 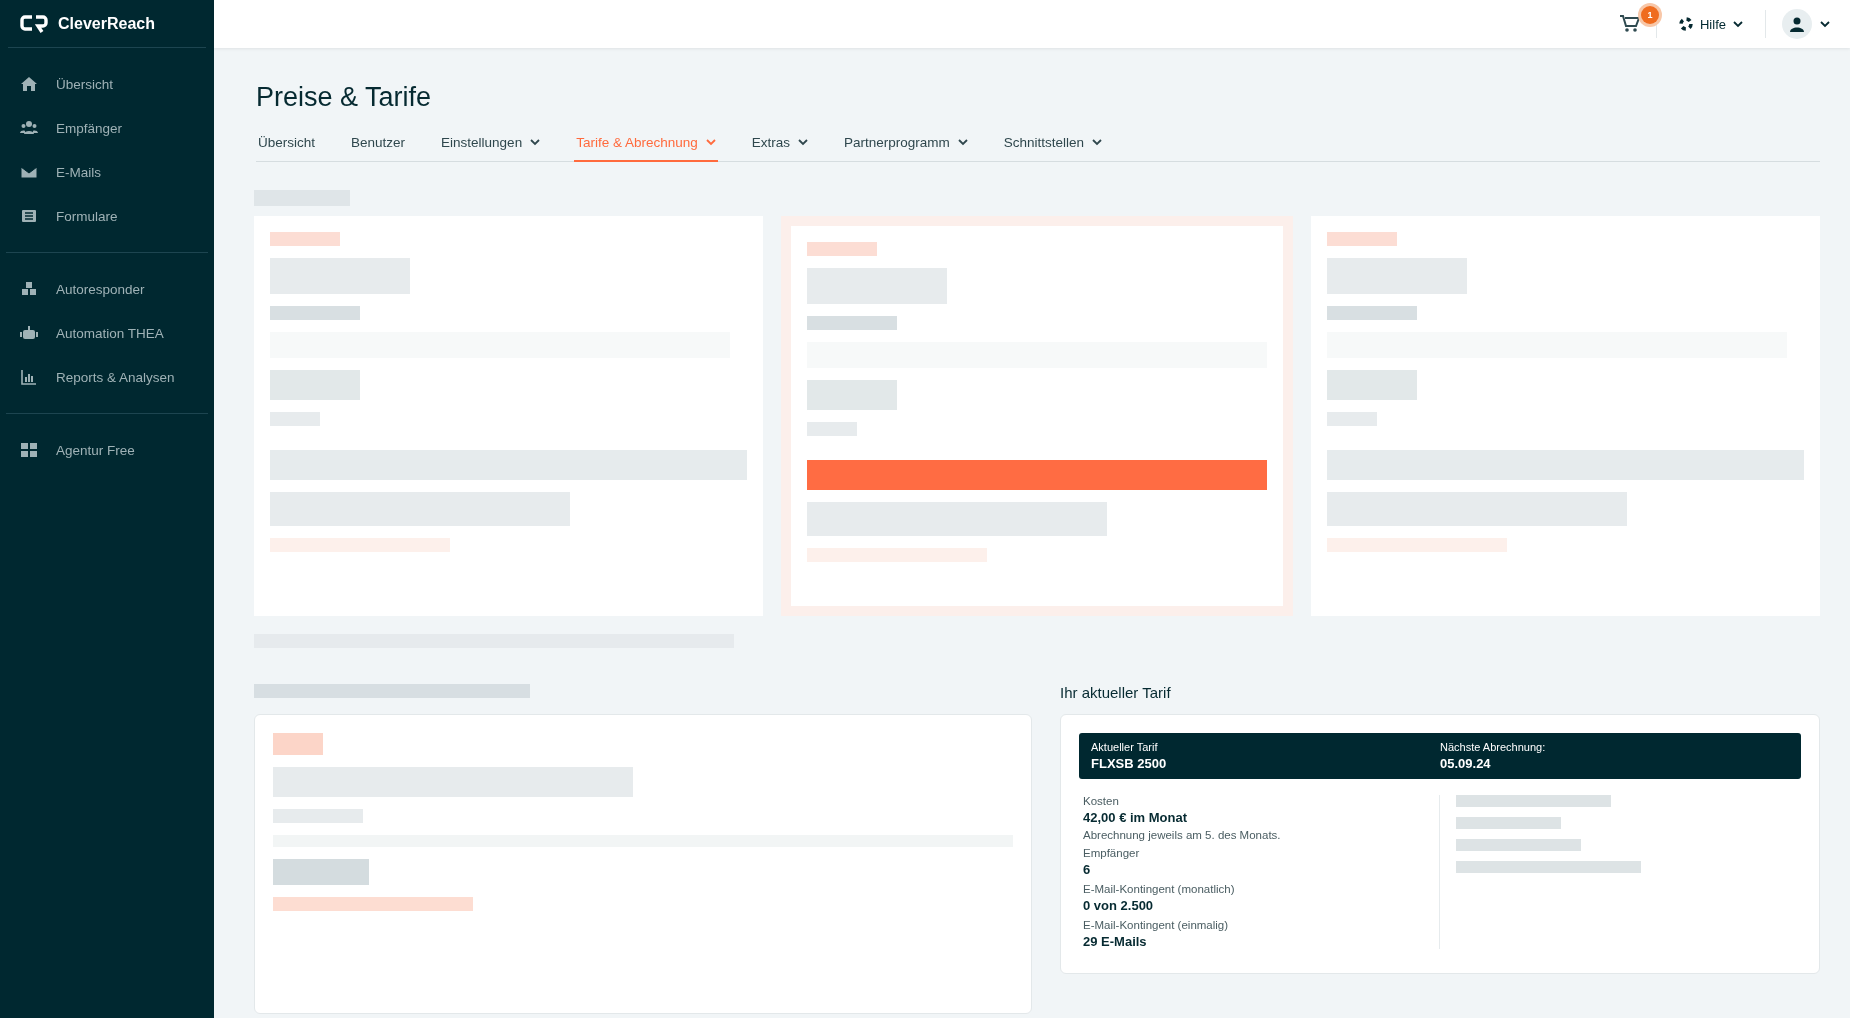 I want to click on nav-tab: Extras, so click(x=779, y=147).